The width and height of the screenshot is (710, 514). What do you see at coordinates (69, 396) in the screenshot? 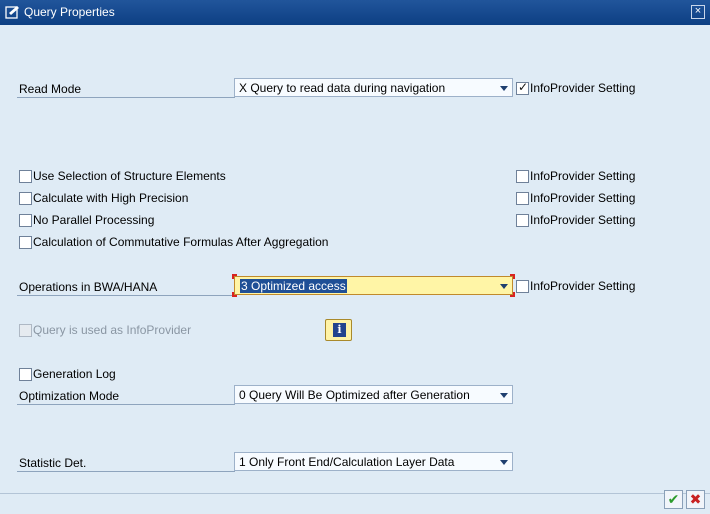
I see `optimization-mode-label: Optimization Mode` at bounding box center [69, 396].